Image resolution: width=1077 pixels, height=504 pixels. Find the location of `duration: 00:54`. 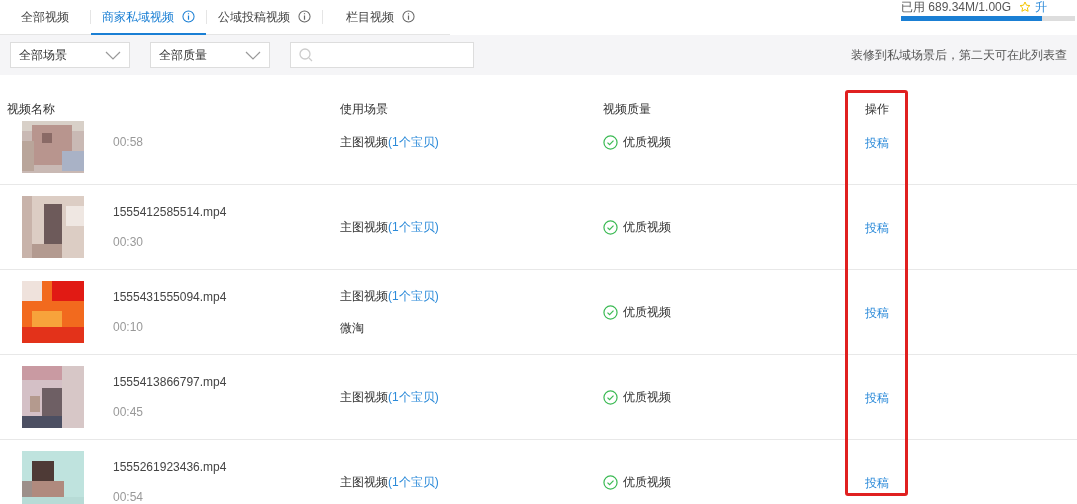

duration: 00:54 is located at coordinates (129, 496).